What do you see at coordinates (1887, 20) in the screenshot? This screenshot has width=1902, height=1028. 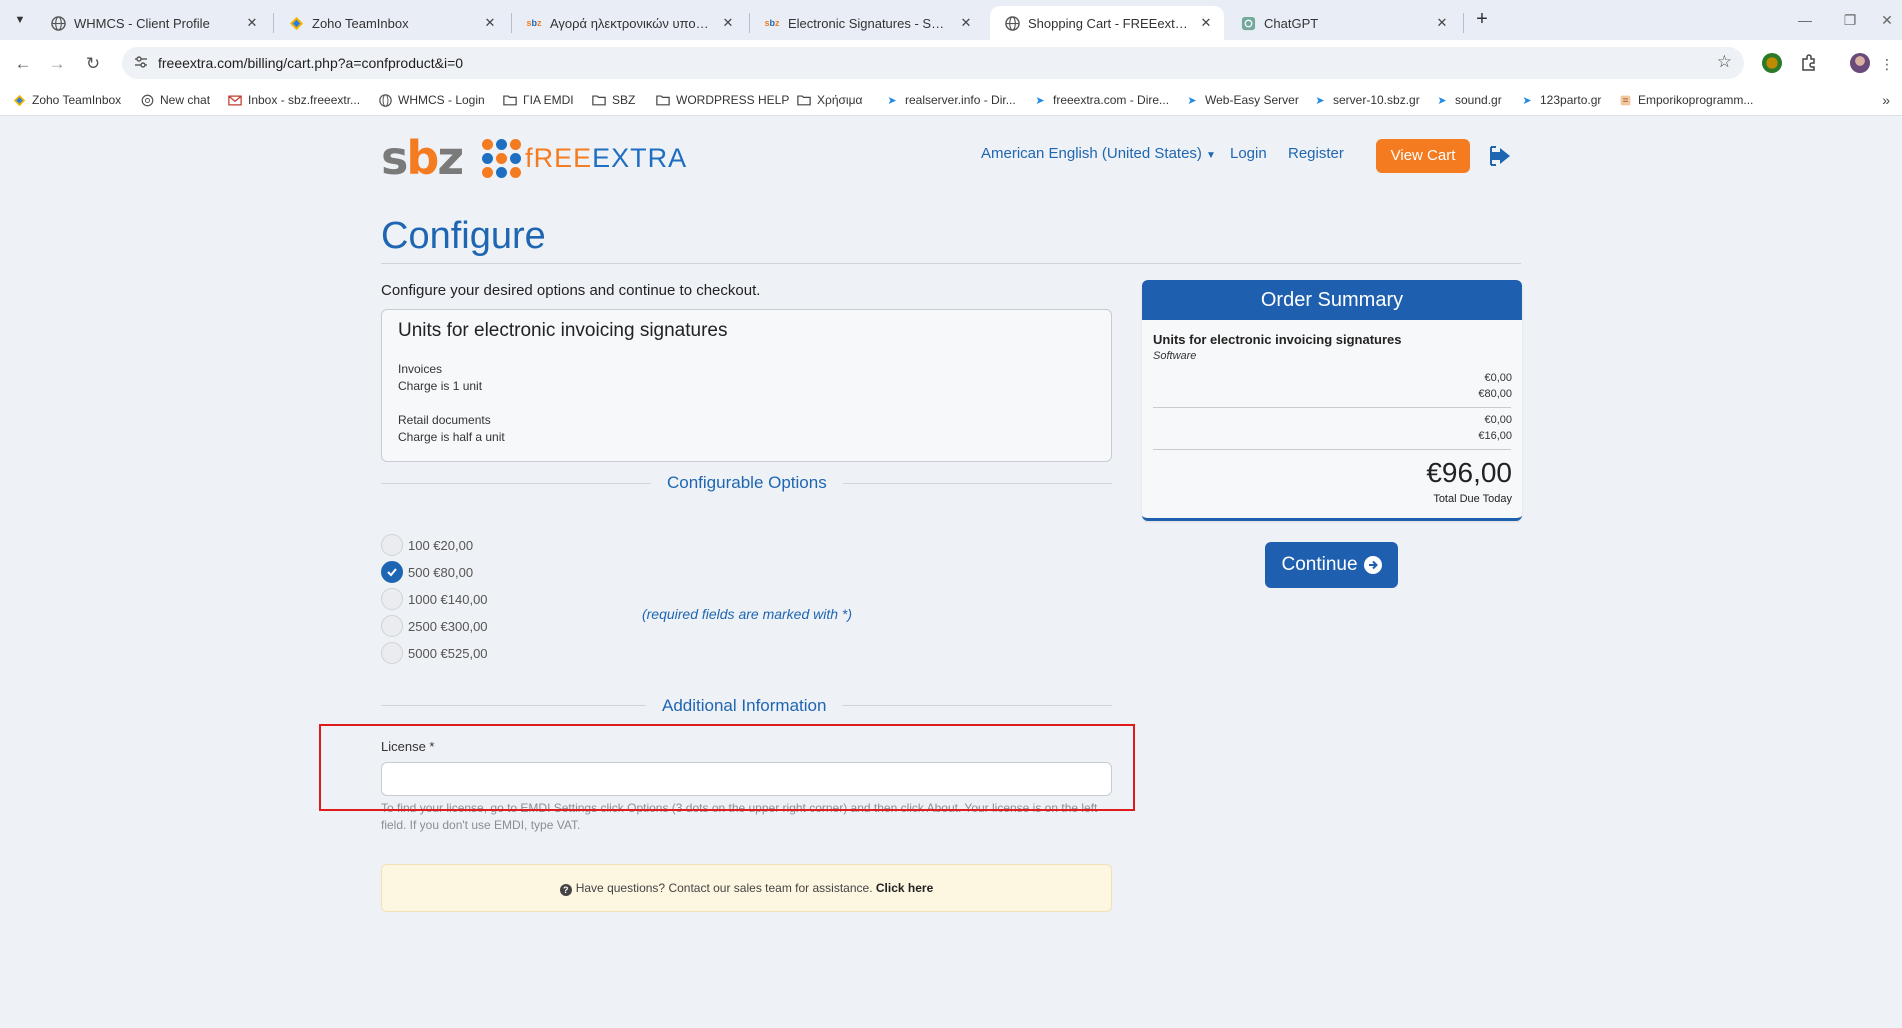 I see `window-close-icon: ✕` at bounding box center [1887, 20].